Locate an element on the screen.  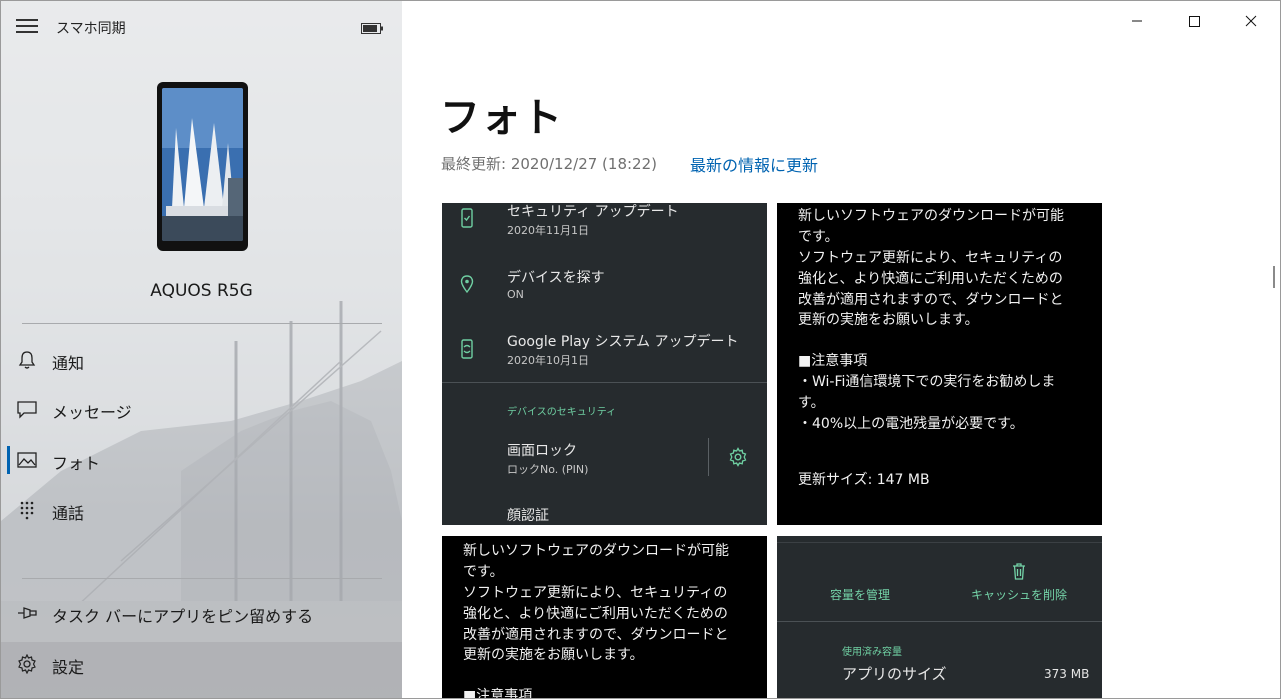
scrollbar-thumb is located at coordinates (1274, 277).